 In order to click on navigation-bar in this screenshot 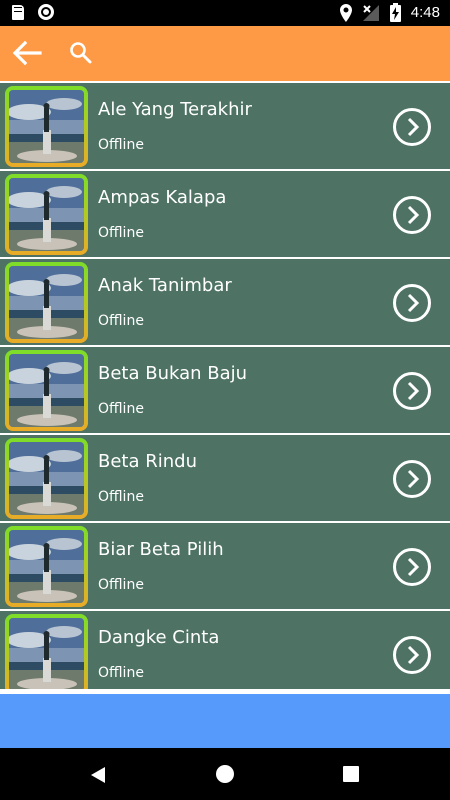, I will do `click(225, 774)`.